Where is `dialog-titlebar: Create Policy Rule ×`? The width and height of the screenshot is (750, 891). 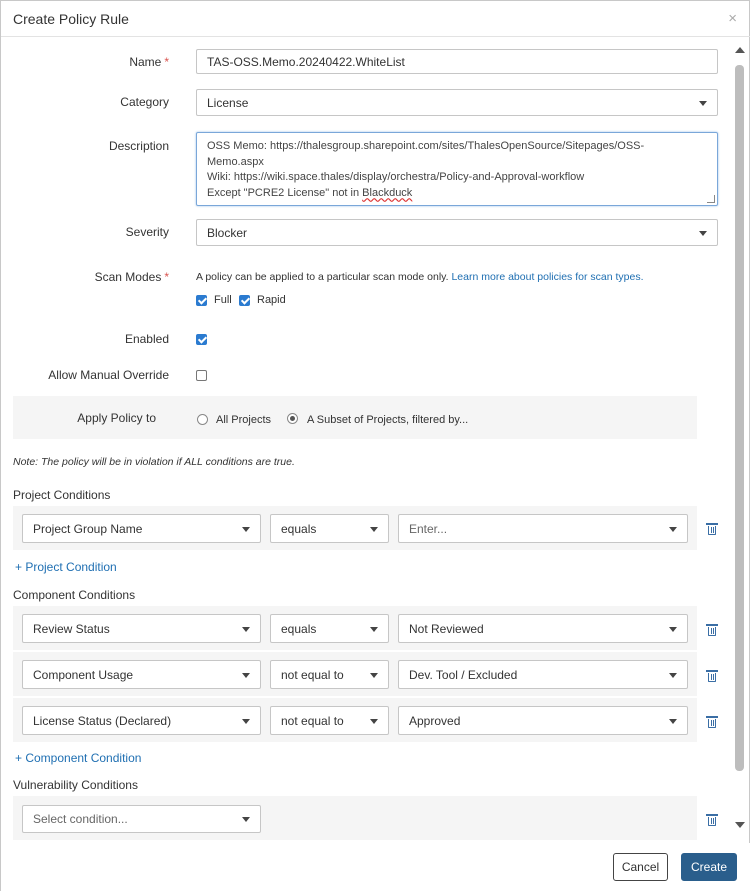
dialog-titlebar: Create Policy Rule × is located at coordinates (375, 19).